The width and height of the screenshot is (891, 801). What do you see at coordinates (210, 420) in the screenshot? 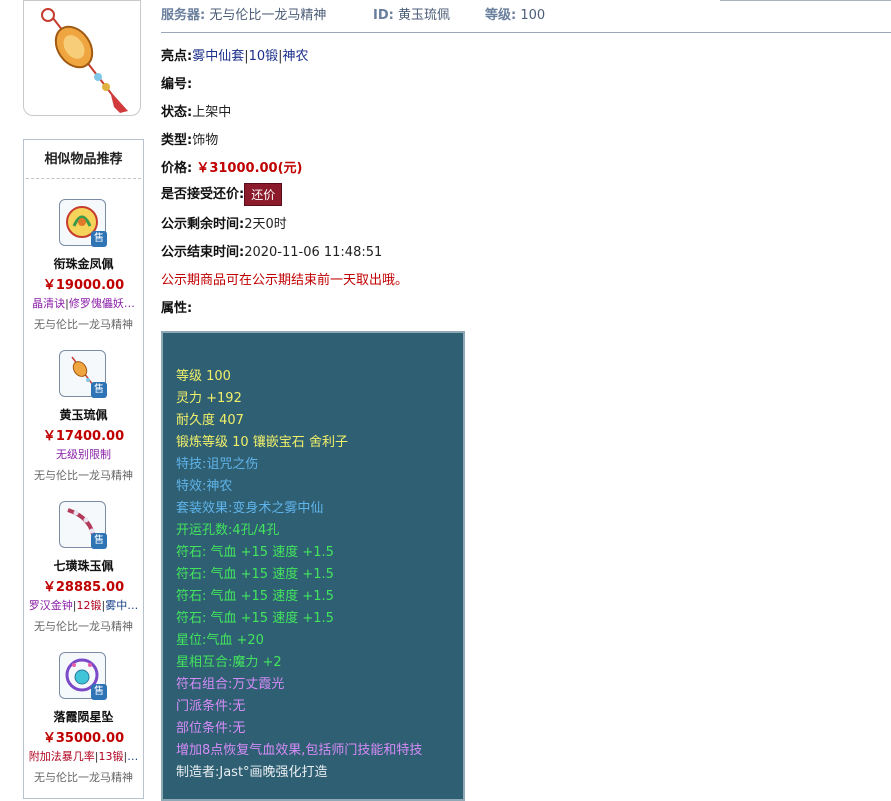
I see `attr-line: 耐久度 407` at bounding box center [210, 420].